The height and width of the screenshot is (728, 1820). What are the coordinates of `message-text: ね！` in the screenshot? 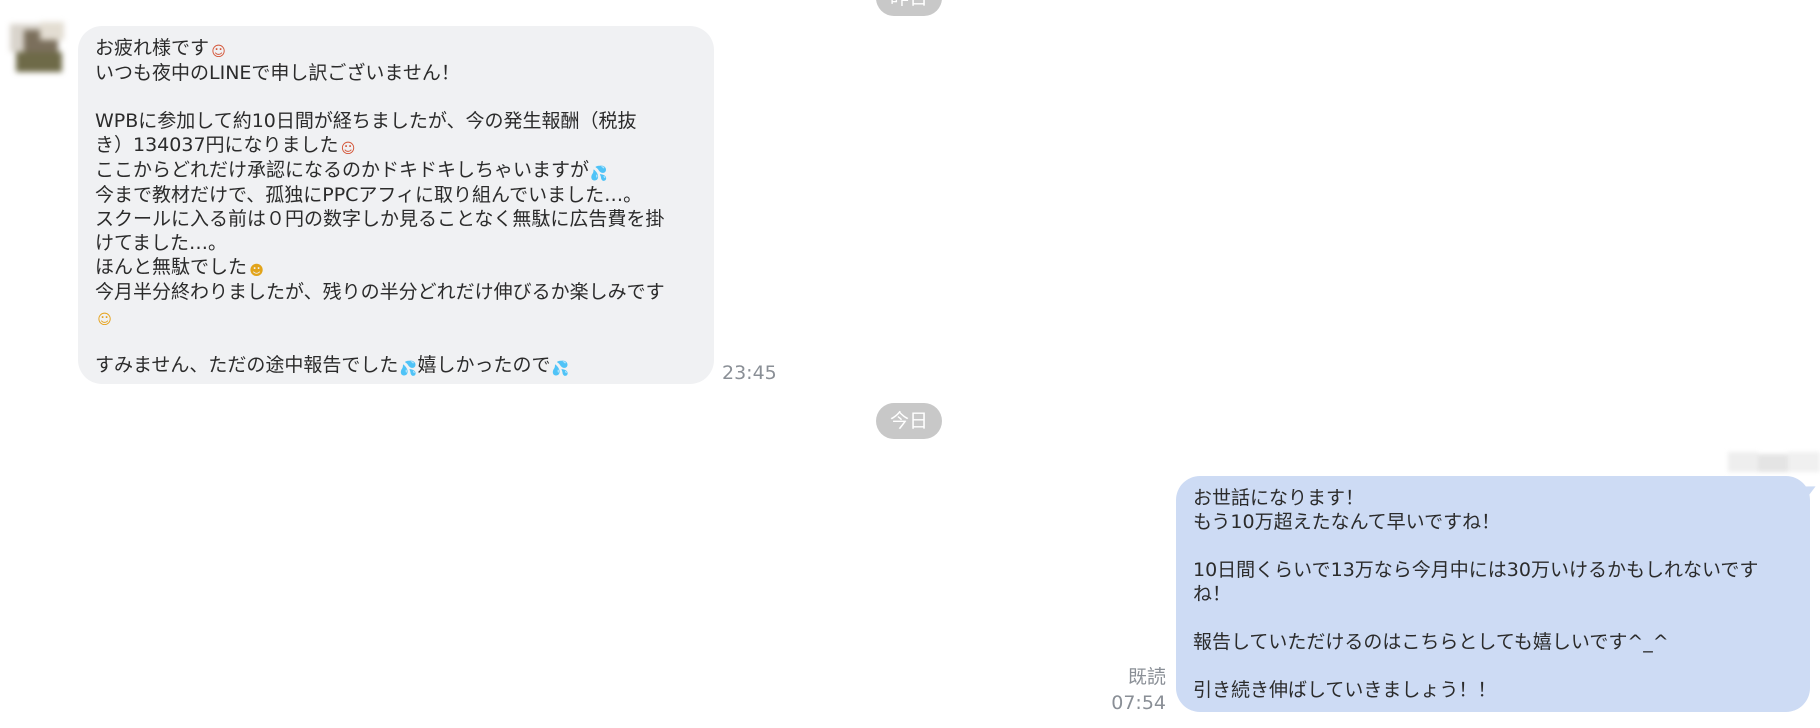 It's located at (1212, 594).